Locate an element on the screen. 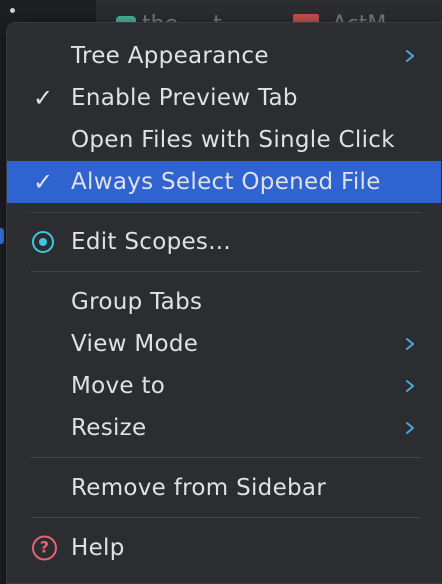  menu-item-label: Help is located at coordinates (98, 548).